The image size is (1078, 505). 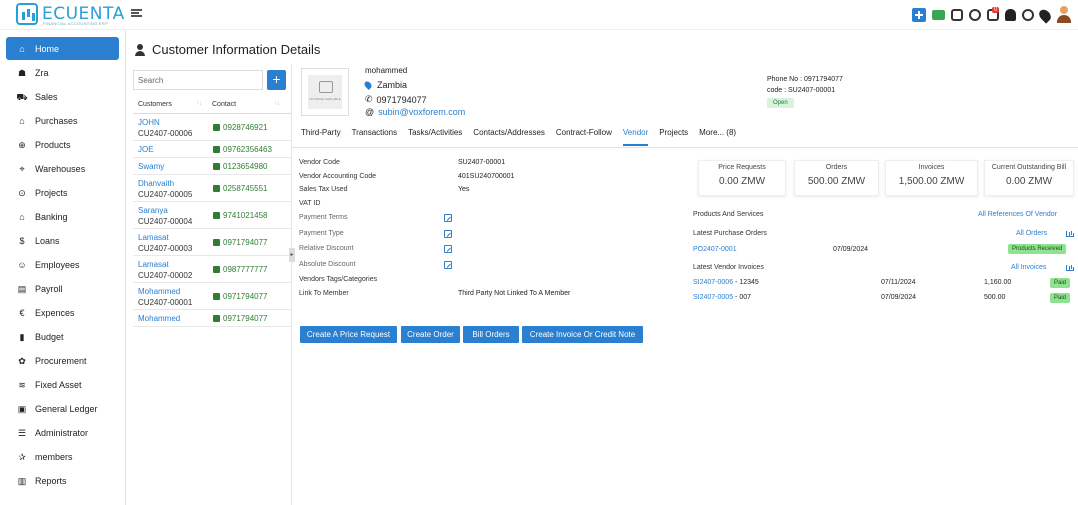 I want to click on tab-more-8: More... (8), so click(x=717, y=136).